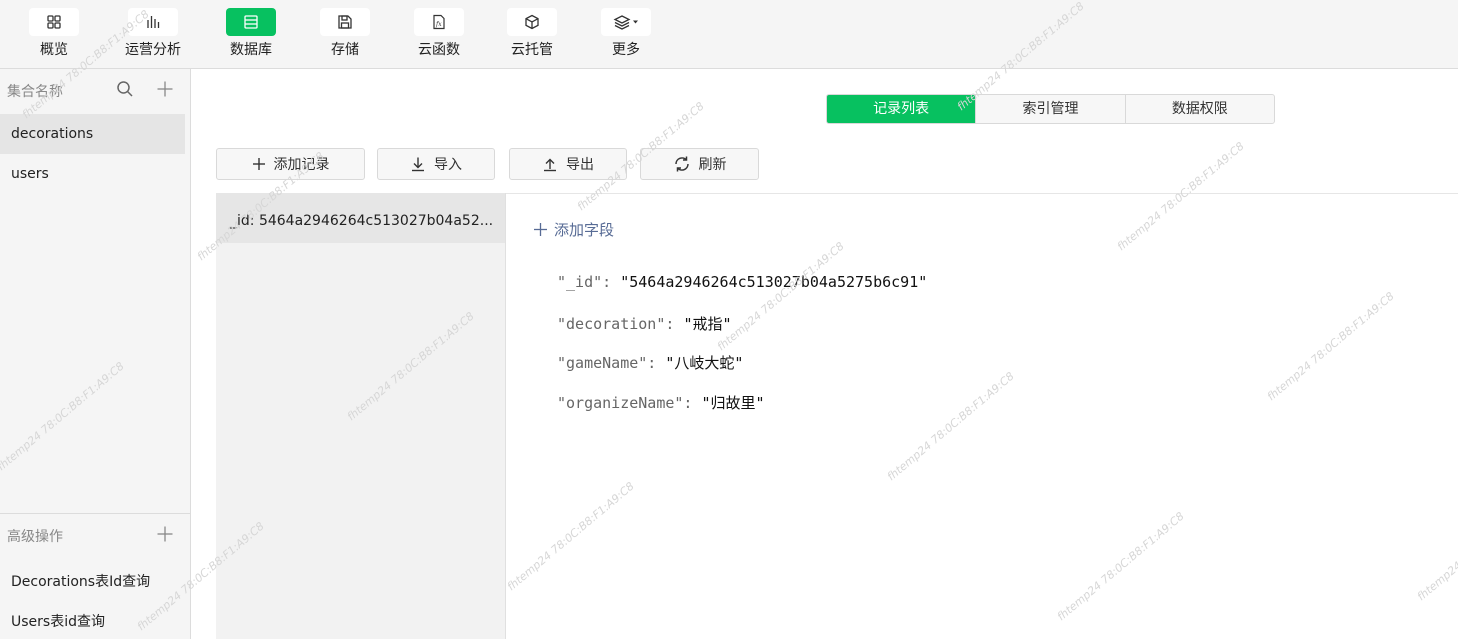 Image resolution: width=1458 pixels, height=639 pixels. I want to click on toolbar-cloud-function-label: 云函数, so click(439, 50).